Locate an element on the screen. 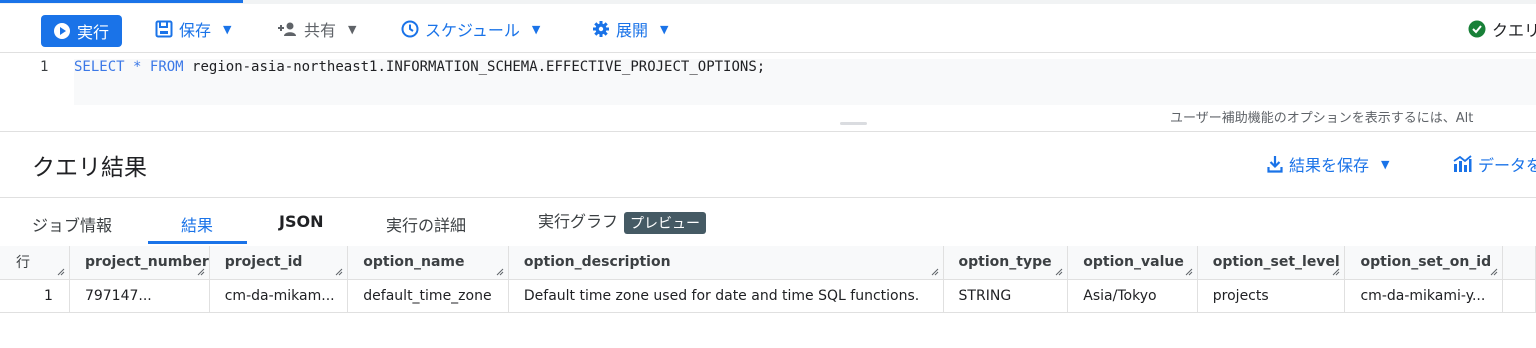 The height and width of the screenshot is (348, 1536). query-status-label: クエリ is located at coordinates (1514, 30).